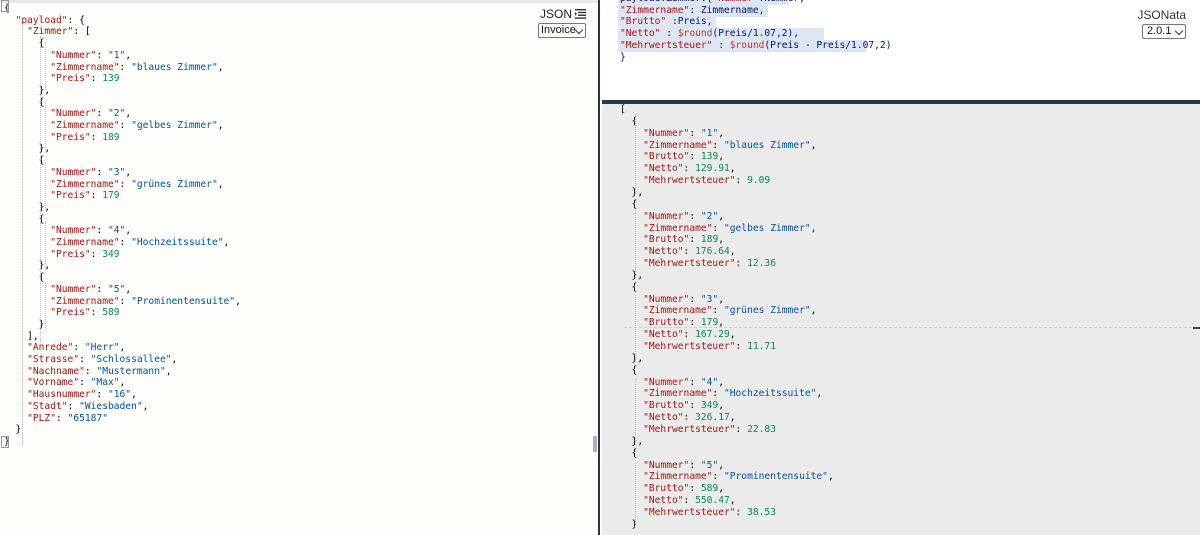 The image size is (1200, 535). What do you see at coordinates (595, 444) in the screenshot?
I see `scrollbar-thumb` at bounding box center [595, 444].